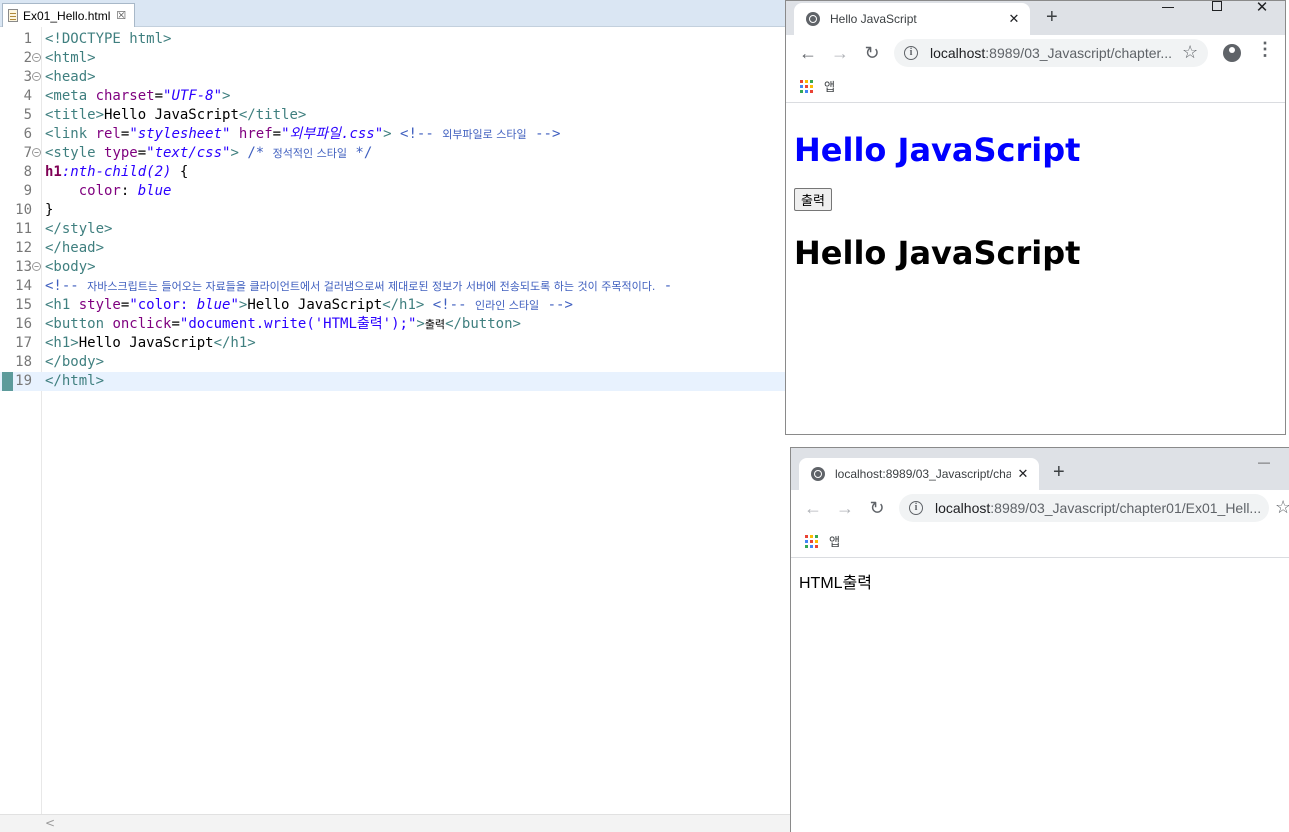 Image resolution: width=1289 pixels, height=832 pixels. What do you see at coordinates (23, 229) in the screenshot?
I see `line-number: 11` at bounding box center [23, 229].